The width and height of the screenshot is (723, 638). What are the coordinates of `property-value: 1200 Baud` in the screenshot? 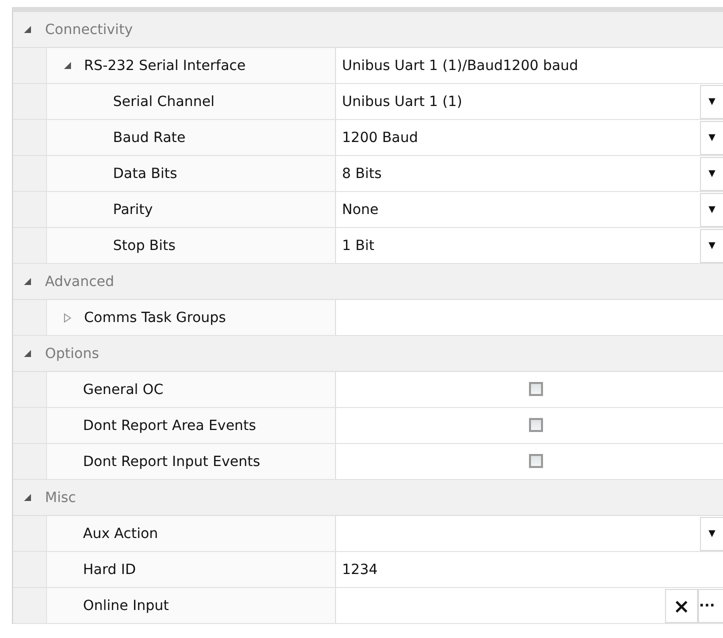 It's located at (380, 138).